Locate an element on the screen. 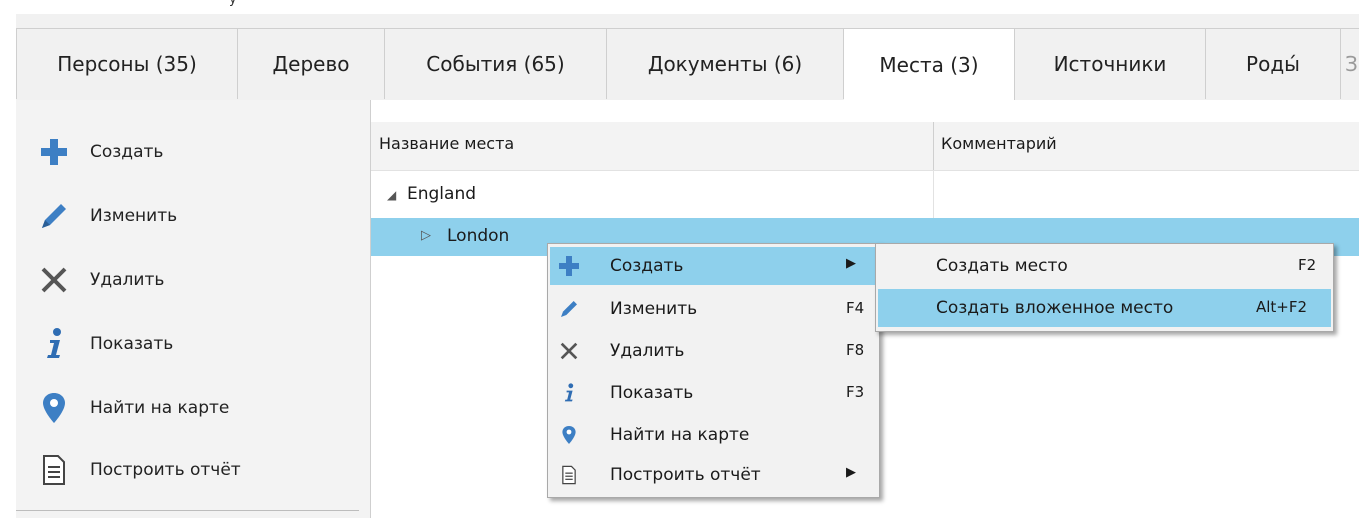 The image size is (1359, 518). menu-item-delete-label: Удалить is located at coordinates (647, 351).